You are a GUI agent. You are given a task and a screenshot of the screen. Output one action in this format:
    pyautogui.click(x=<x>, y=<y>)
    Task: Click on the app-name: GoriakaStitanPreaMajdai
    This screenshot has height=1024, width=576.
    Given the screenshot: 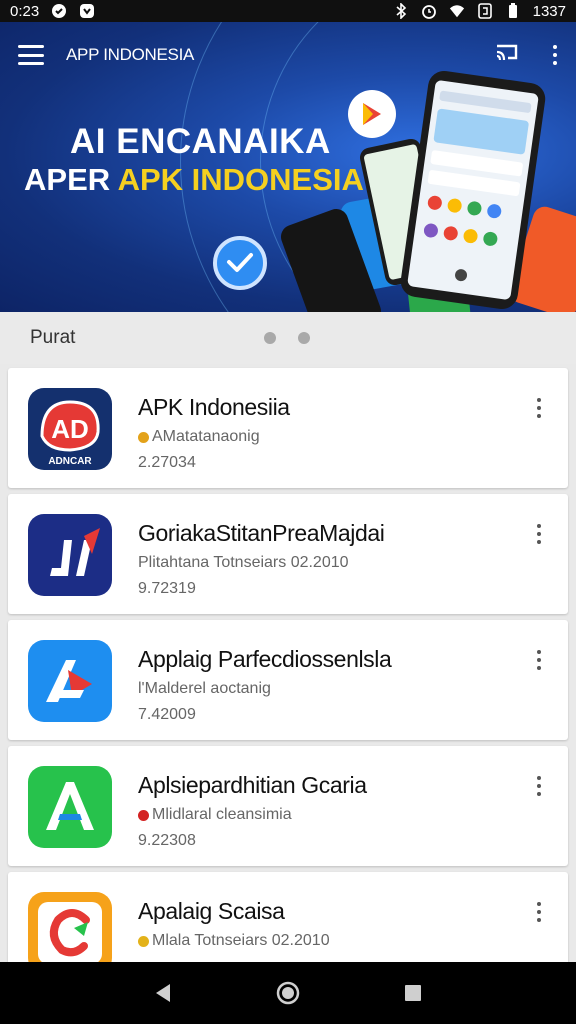 What is the action you would take?
    pyautogui.click(x=261, y=533)
    